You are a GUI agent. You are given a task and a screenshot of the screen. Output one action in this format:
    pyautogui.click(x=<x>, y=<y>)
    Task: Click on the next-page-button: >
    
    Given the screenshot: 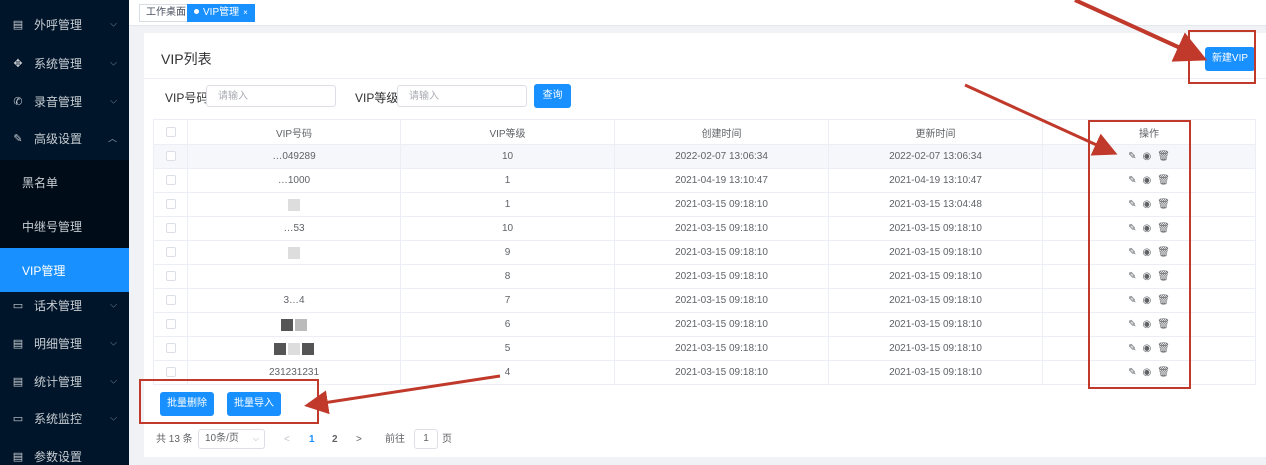 What is the action you would take?
    pyautogui.click(x=359, y=440)
    